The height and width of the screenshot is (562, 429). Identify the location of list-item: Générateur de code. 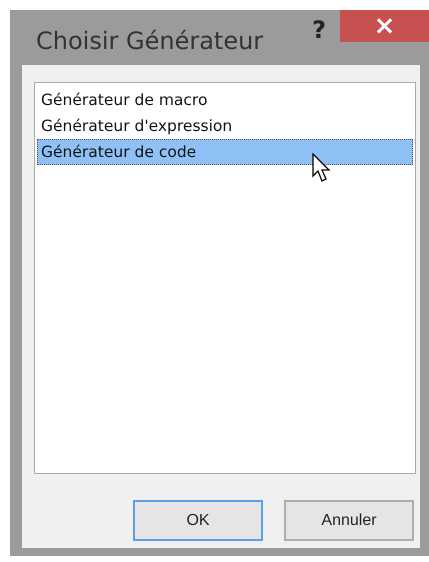
(225, 152).